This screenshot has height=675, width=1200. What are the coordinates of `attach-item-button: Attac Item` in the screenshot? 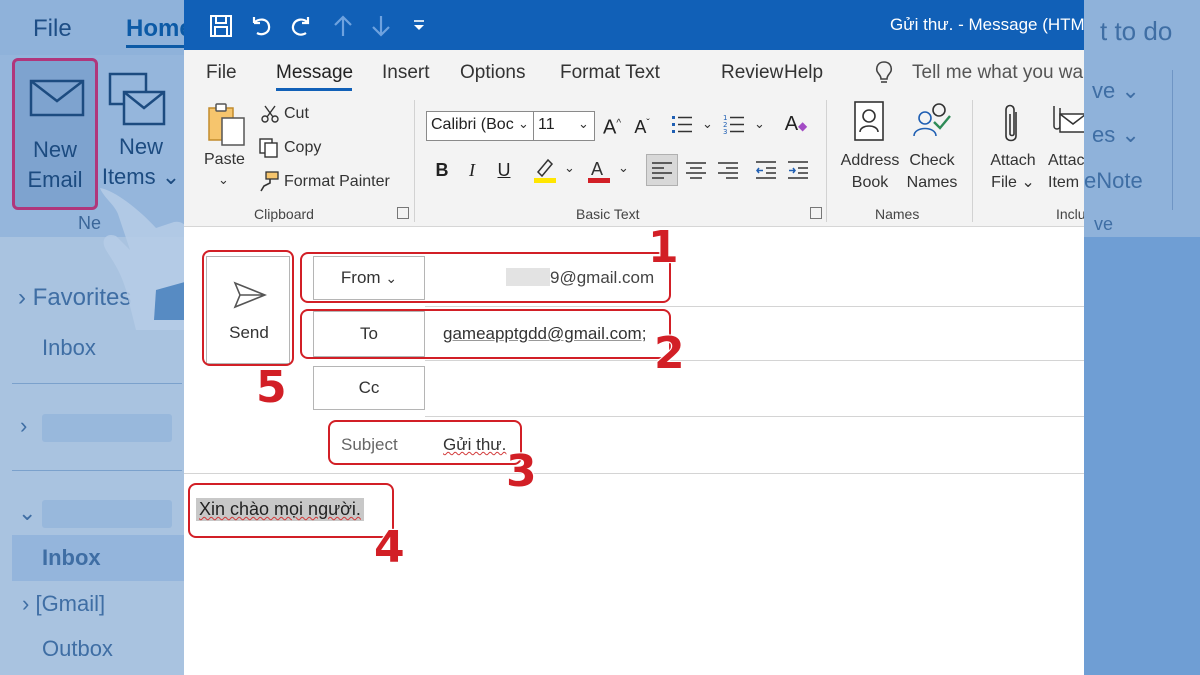 It's located at (1066, 172).